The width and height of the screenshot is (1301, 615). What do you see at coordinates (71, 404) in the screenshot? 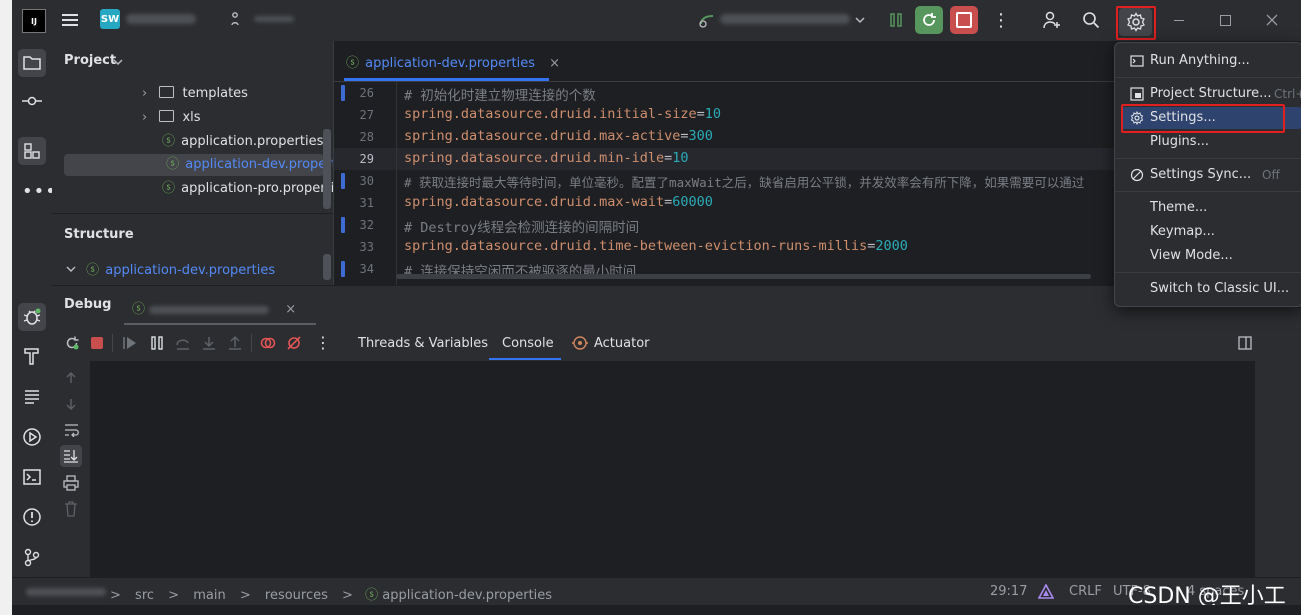
I see `scroll-down-icon` at bounding box center [71, 404].